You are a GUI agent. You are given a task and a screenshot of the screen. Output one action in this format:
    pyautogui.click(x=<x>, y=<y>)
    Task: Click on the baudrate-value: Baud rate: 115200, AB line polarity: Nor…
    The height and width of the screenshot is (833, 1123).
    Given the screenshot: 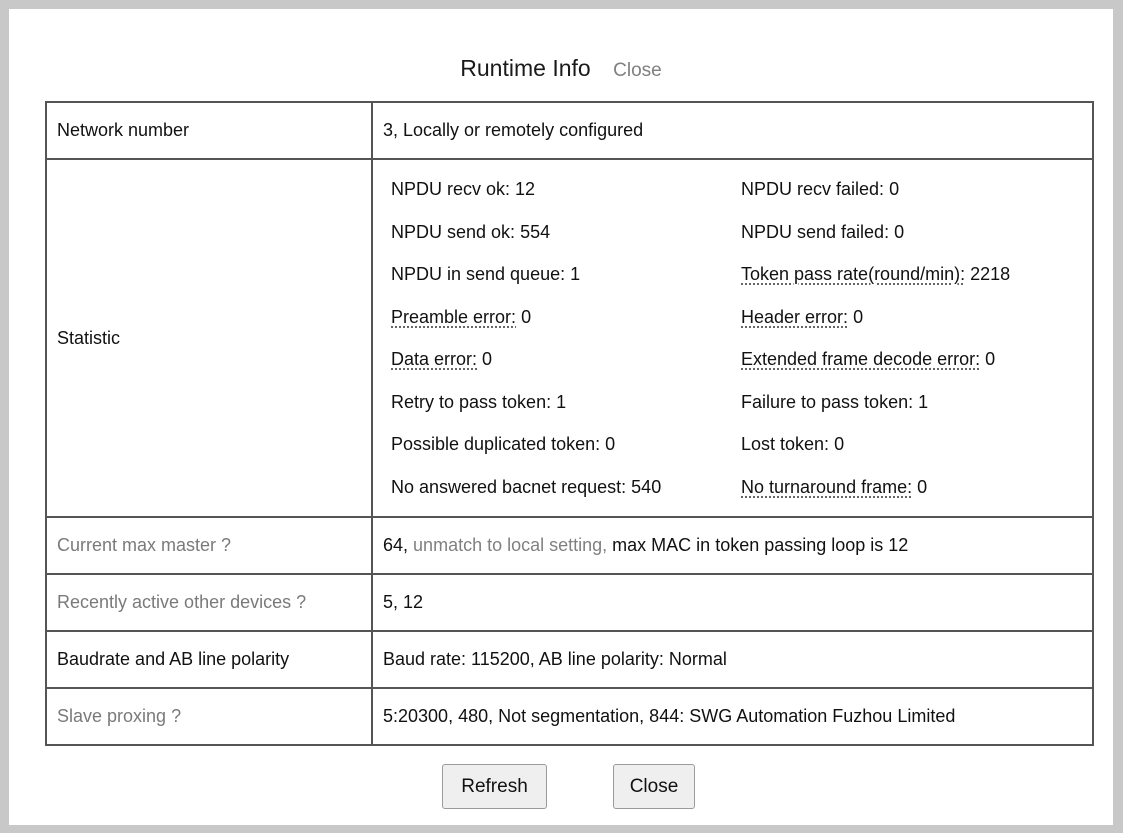 What is the action you would take?
    pyautogui.click(x=732, y=659)
    